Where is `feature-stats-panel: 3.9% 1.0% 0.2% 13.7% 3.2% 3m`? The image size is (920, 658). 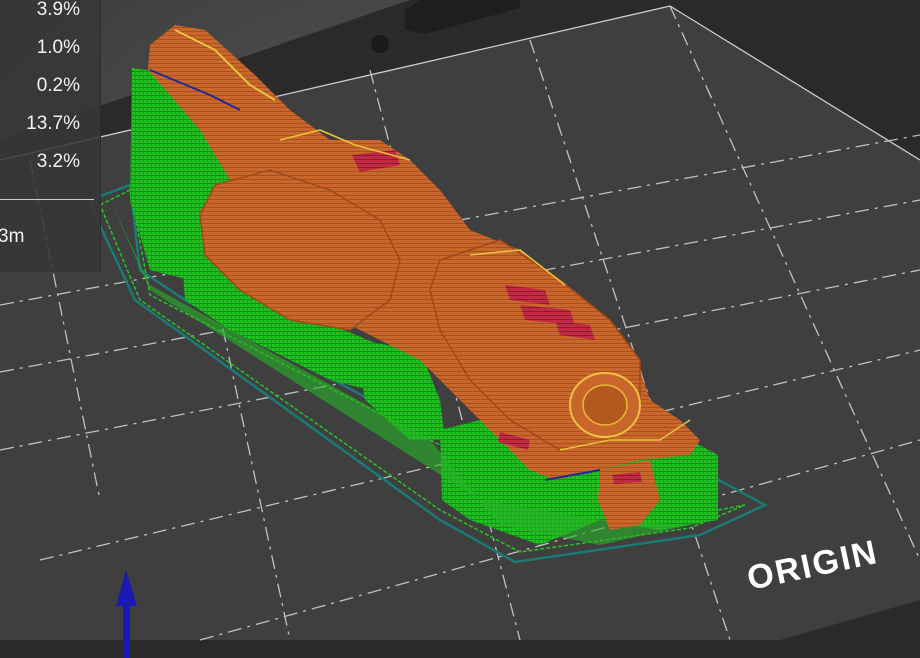
feature-stats-panel: 3.9% 1.0% 0.2% 13.7% 3.2% 3m is located at coordinates (50, 136).